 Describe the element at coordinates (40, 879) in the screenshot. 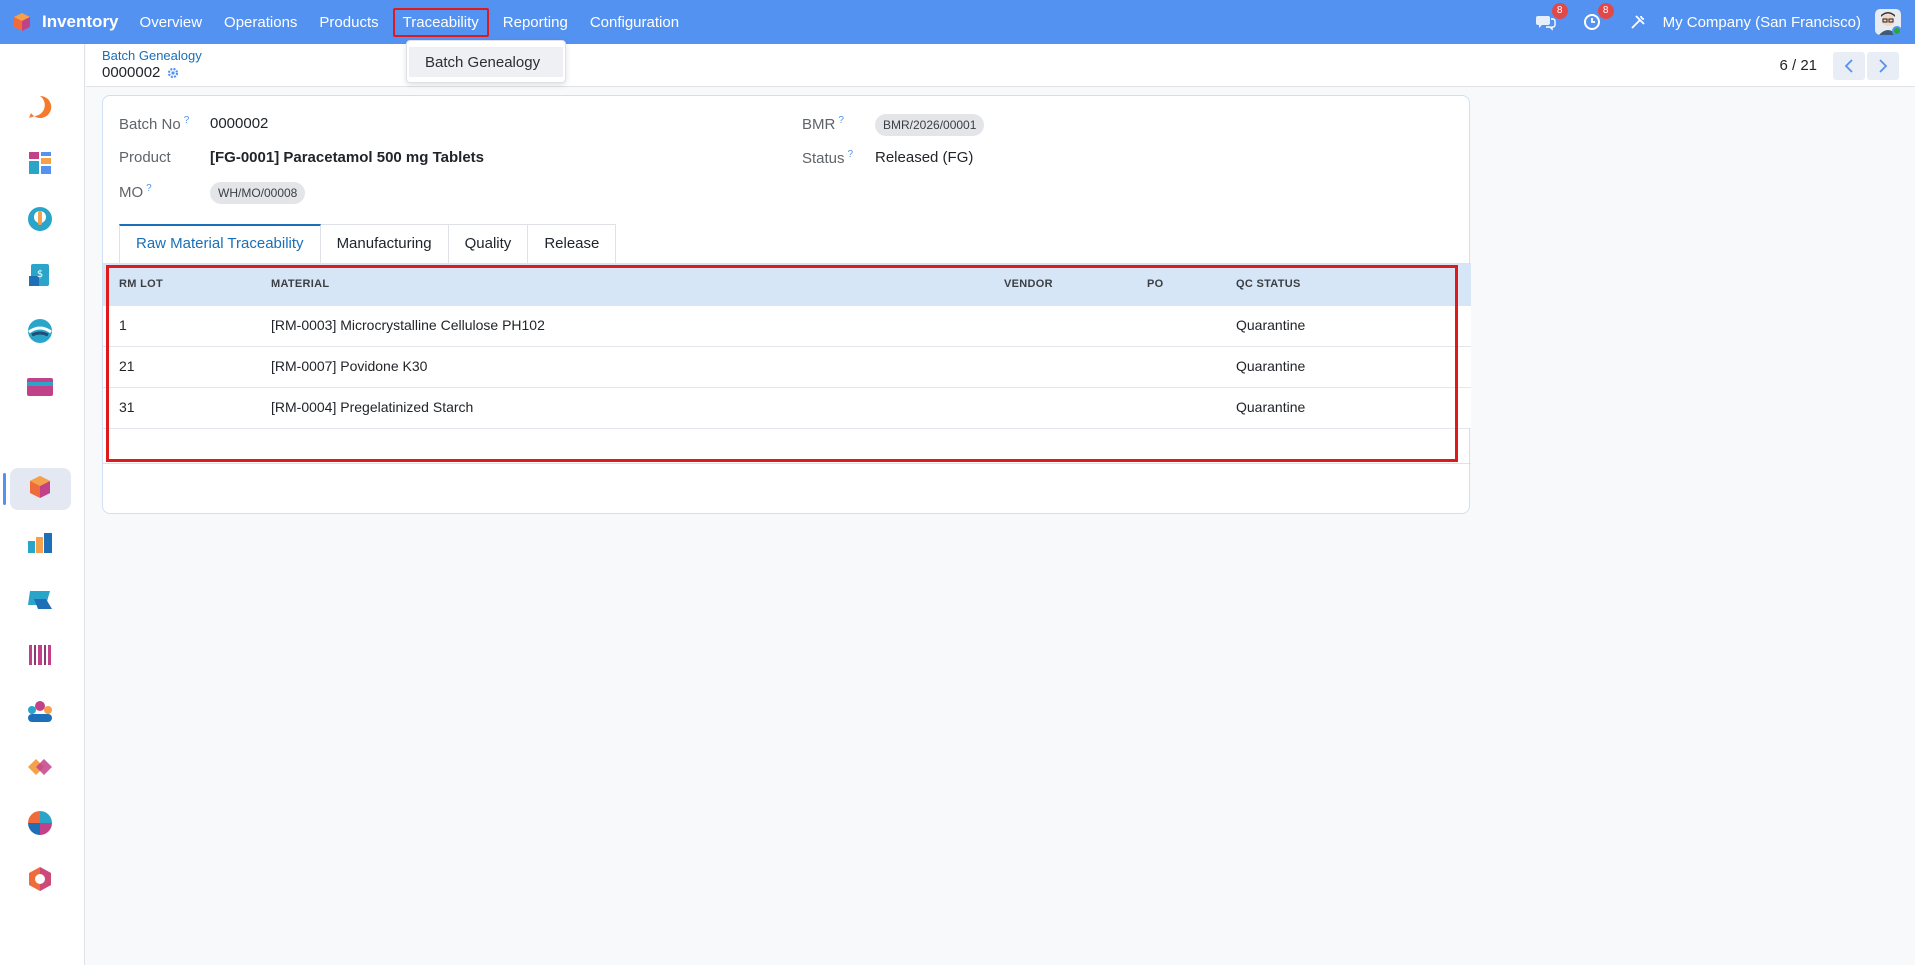

I see `settings-icon` at that location.